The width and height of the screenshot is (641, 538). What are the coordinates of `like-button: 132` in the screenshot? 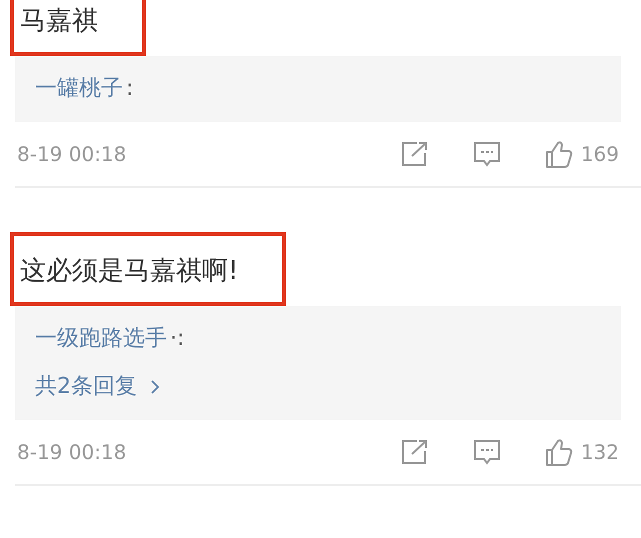 It's located at (581, 452).